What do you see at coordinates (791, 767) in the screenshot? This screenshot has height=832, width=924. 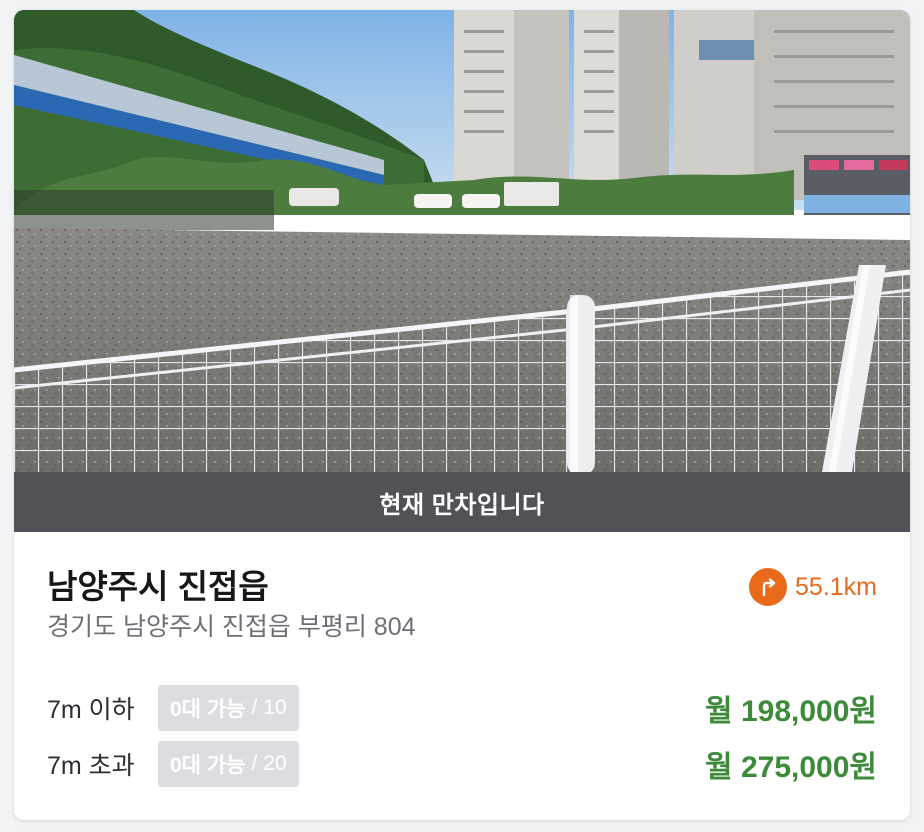 I see `monthly-price: 월 275,000원` at bounding box center [791, 767].